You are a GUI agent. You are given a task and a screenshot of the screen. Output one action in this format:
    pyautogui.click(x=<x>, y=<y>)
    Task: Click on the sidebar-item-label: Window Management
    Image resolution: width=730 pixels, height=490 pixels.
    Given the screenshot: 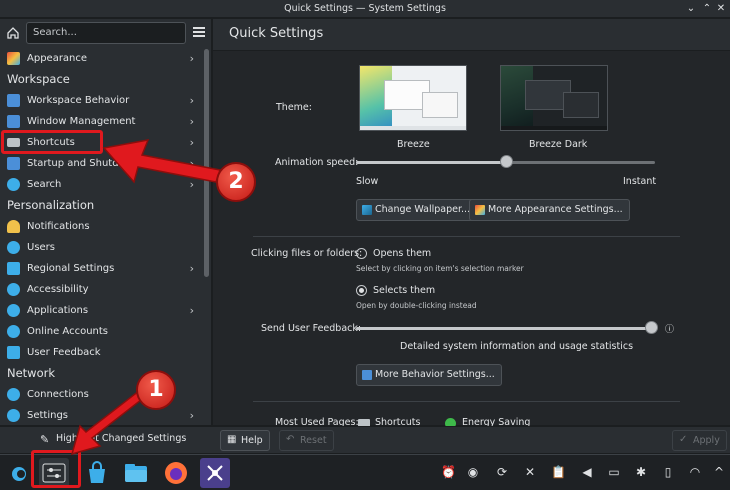 What is the action you would take?
    pyautogui.click(x=81, y=121)
    